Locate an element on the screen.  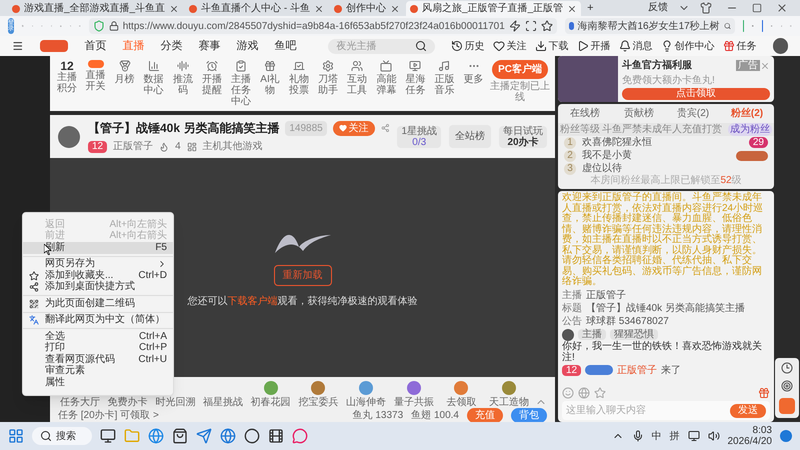
browser-tab: 游戏直播_全部游戏直播_斗鱼直 is located at coordinates (96, 8).